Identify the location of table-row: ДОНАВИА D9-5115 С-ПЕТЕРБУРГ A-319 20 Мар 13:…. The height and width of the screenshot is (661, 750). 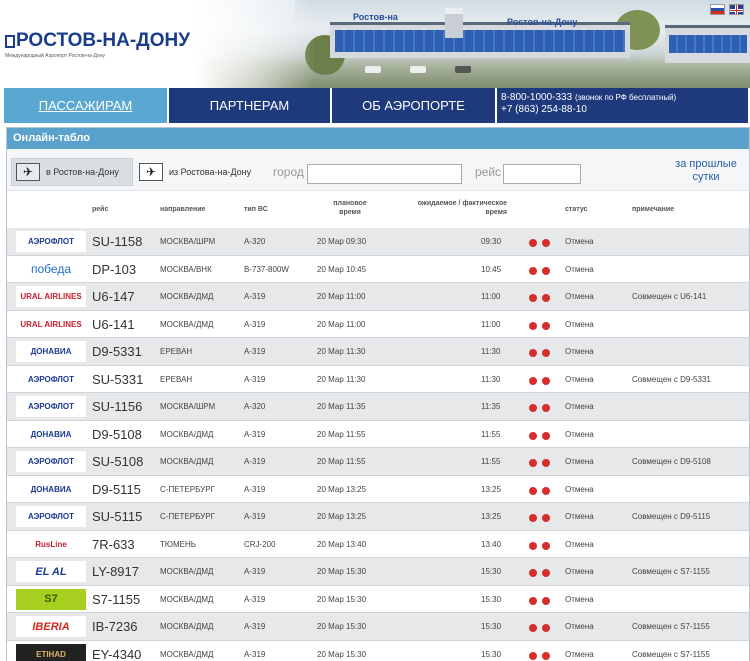
(378, 489).